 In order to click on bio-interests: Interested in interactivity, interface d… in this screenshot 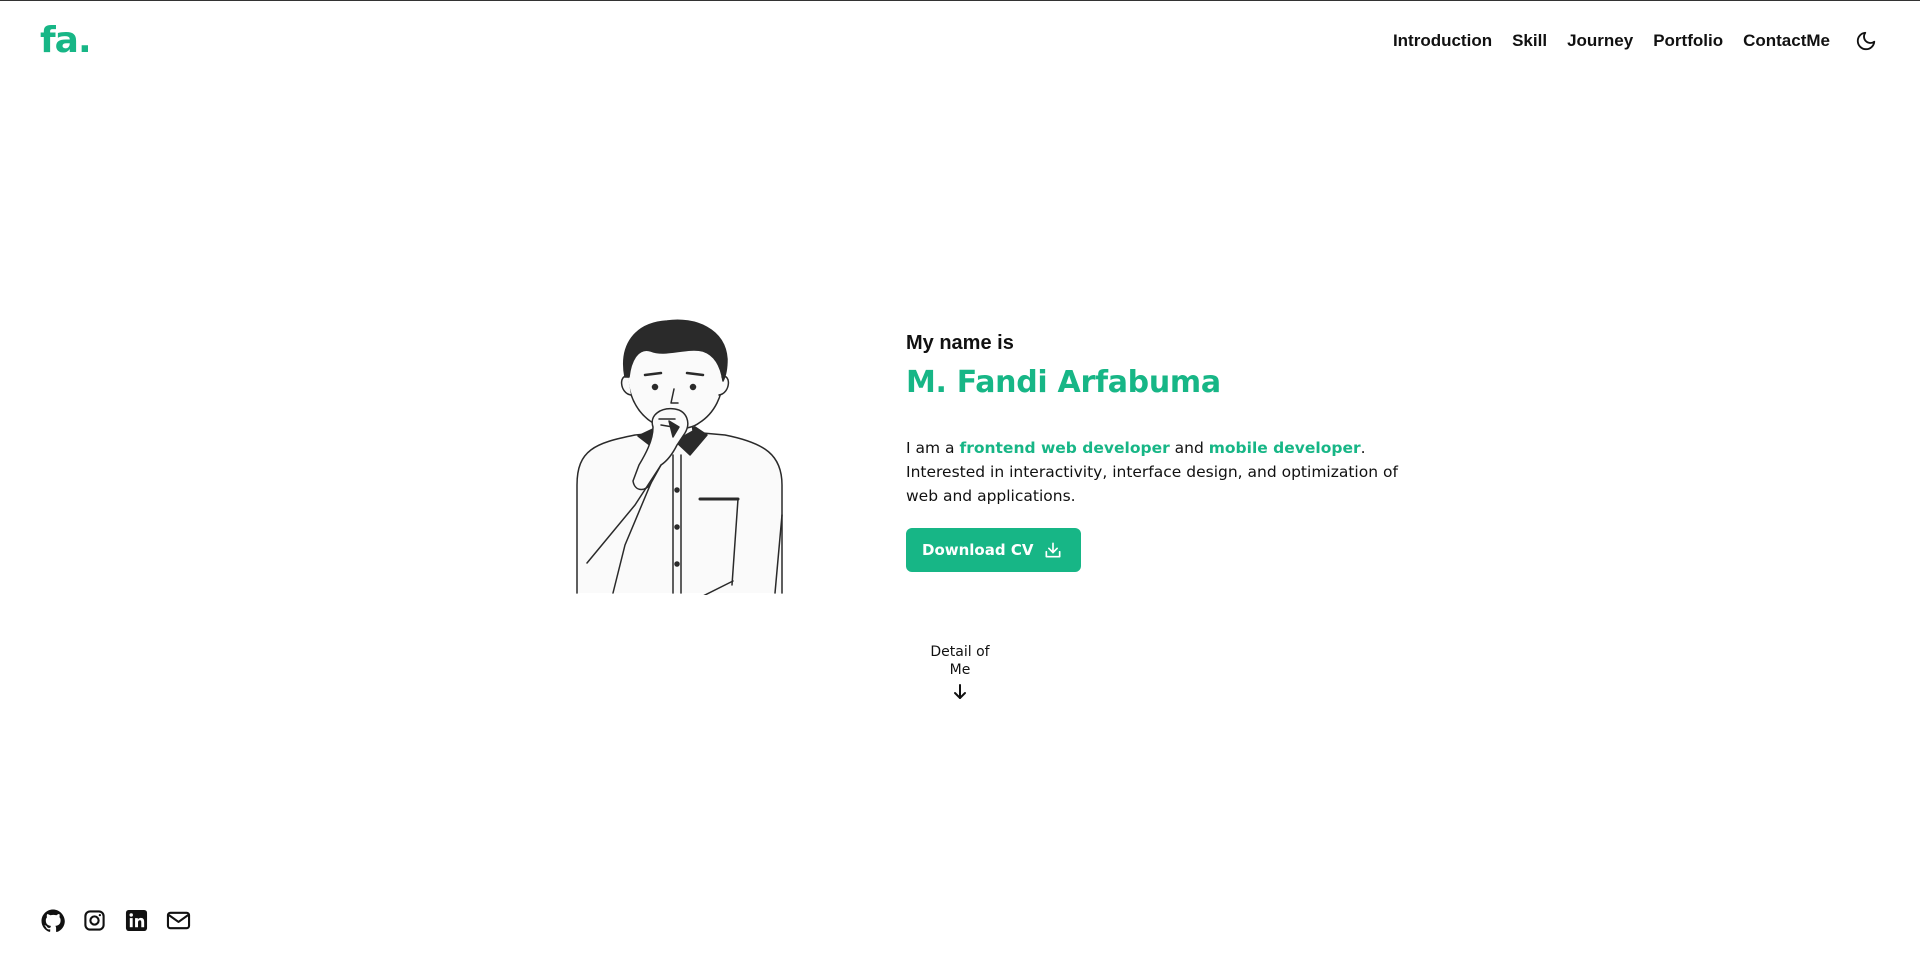, I will do `click(1152, 484)`.